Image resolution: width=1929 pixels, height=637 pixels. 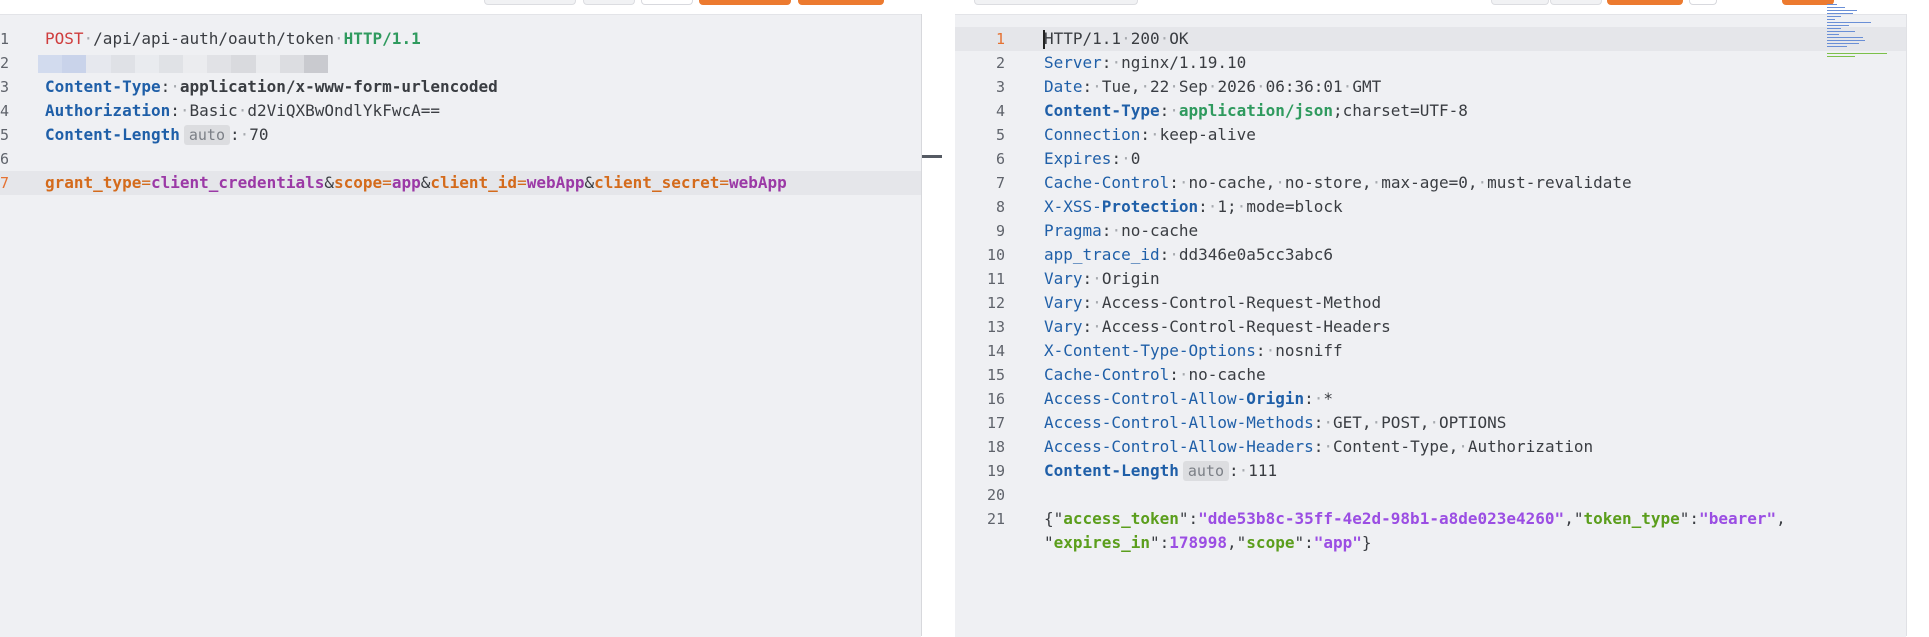 What do you see at coordinates (1430, 63) in the screenshot?
I see `header-line: 2 Server:·nginx/1.19.10` at bounding box center [1430, 63].